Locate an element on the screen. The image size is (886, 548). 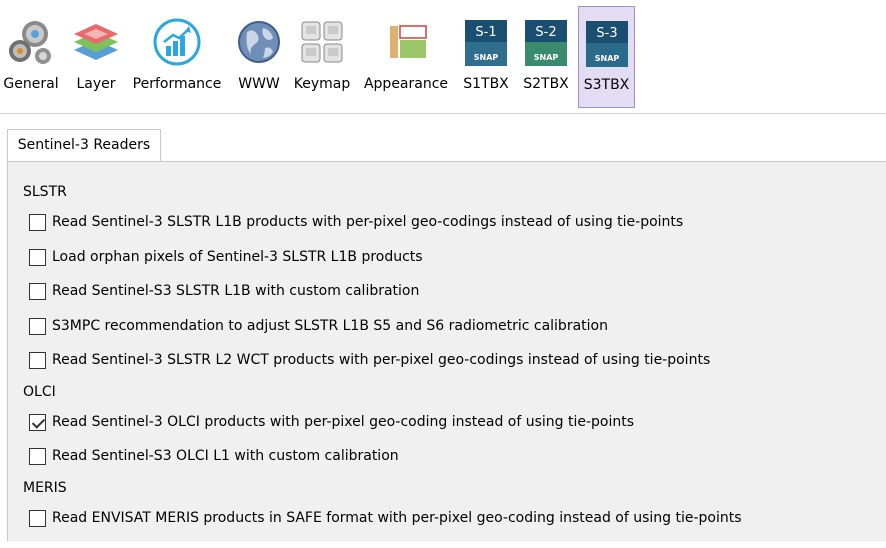
s1-snap-icon: S-1 SNAP is located at coordinates (486, 42).